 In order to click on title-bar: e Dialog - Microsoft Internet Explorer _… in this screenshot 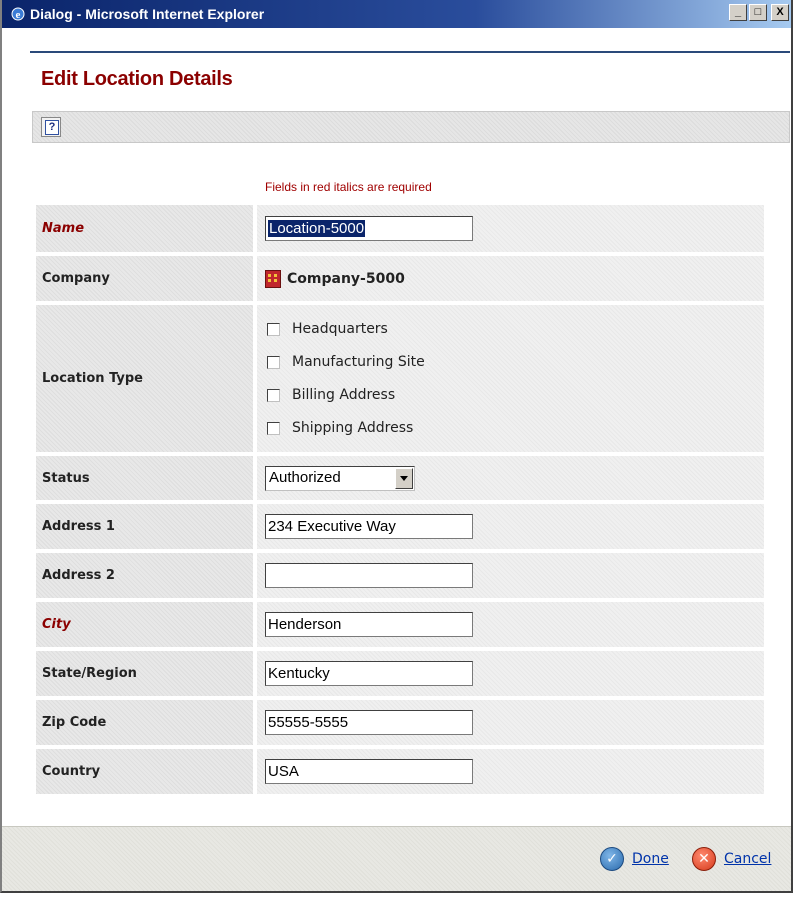, I will do `click(396, 14)`.